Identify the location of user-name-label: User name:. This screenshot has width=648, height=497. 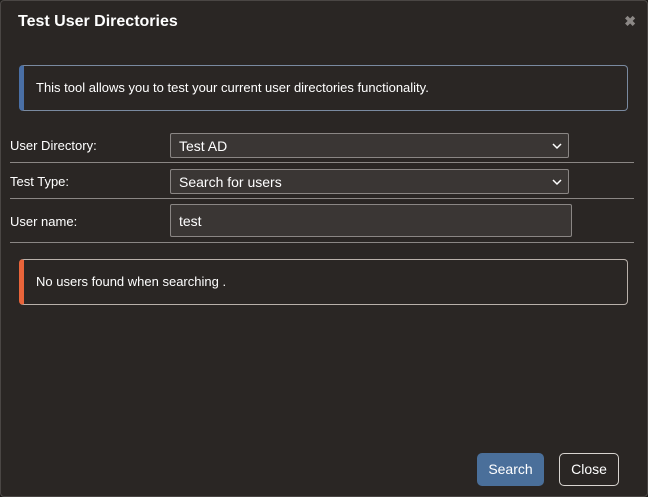
(44, 221).